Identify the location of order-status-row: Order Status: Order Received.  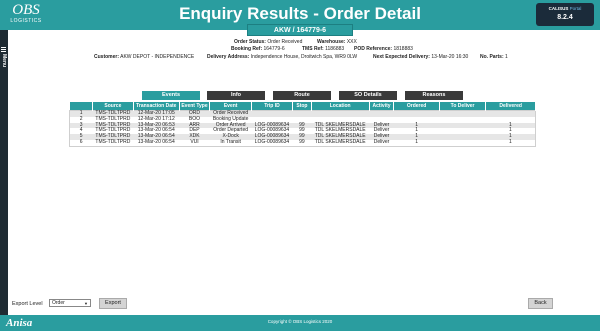
(268, 42).